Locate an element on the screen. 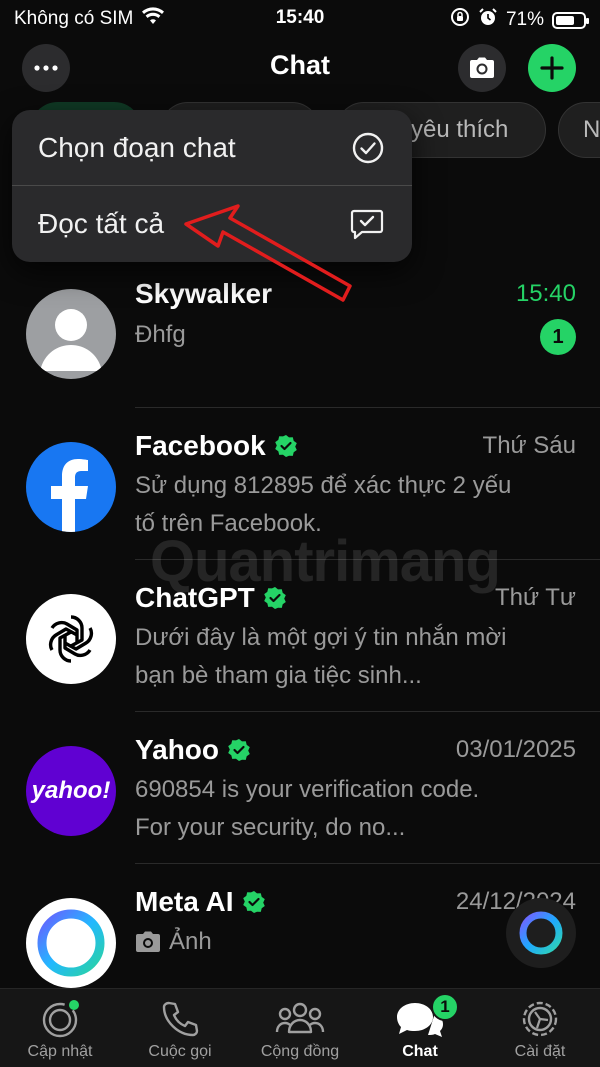 Image resolution: width=600 pixels, height=1067 pixels. avatar: yahoo! is located at coordinates (71, 791).